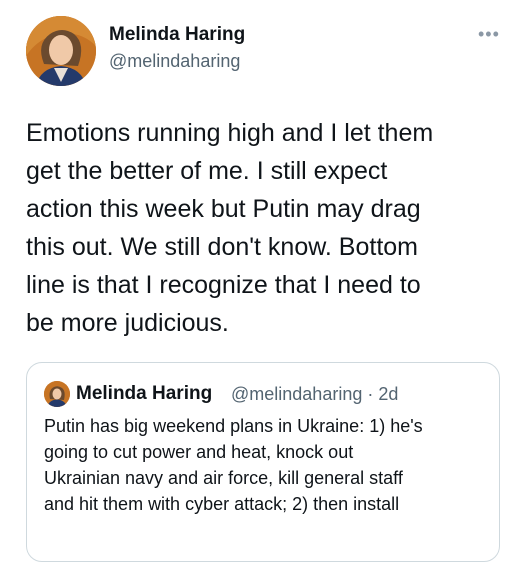  Describe the element at coordinates (489, 34) in the screenshot. I see `more-horizontal-icon: •••` at that location.